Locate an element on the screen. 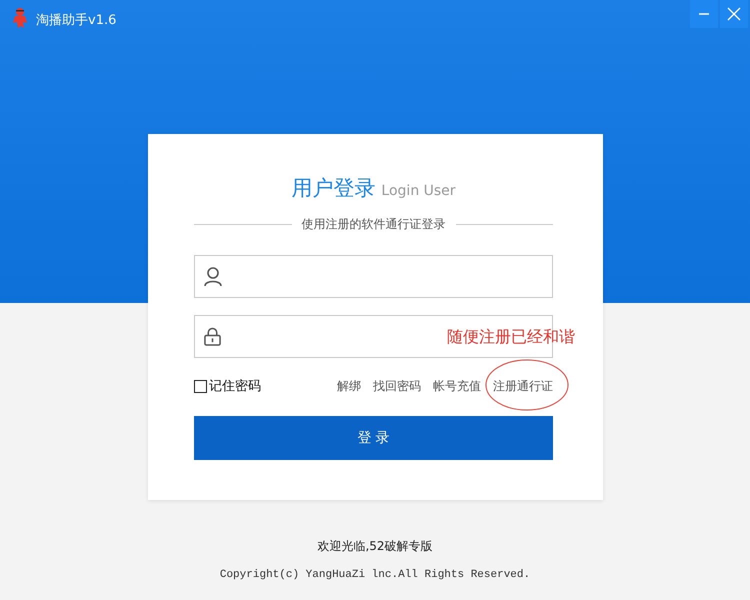  login-title: 用户登录 is located at coordinates (333, 188).